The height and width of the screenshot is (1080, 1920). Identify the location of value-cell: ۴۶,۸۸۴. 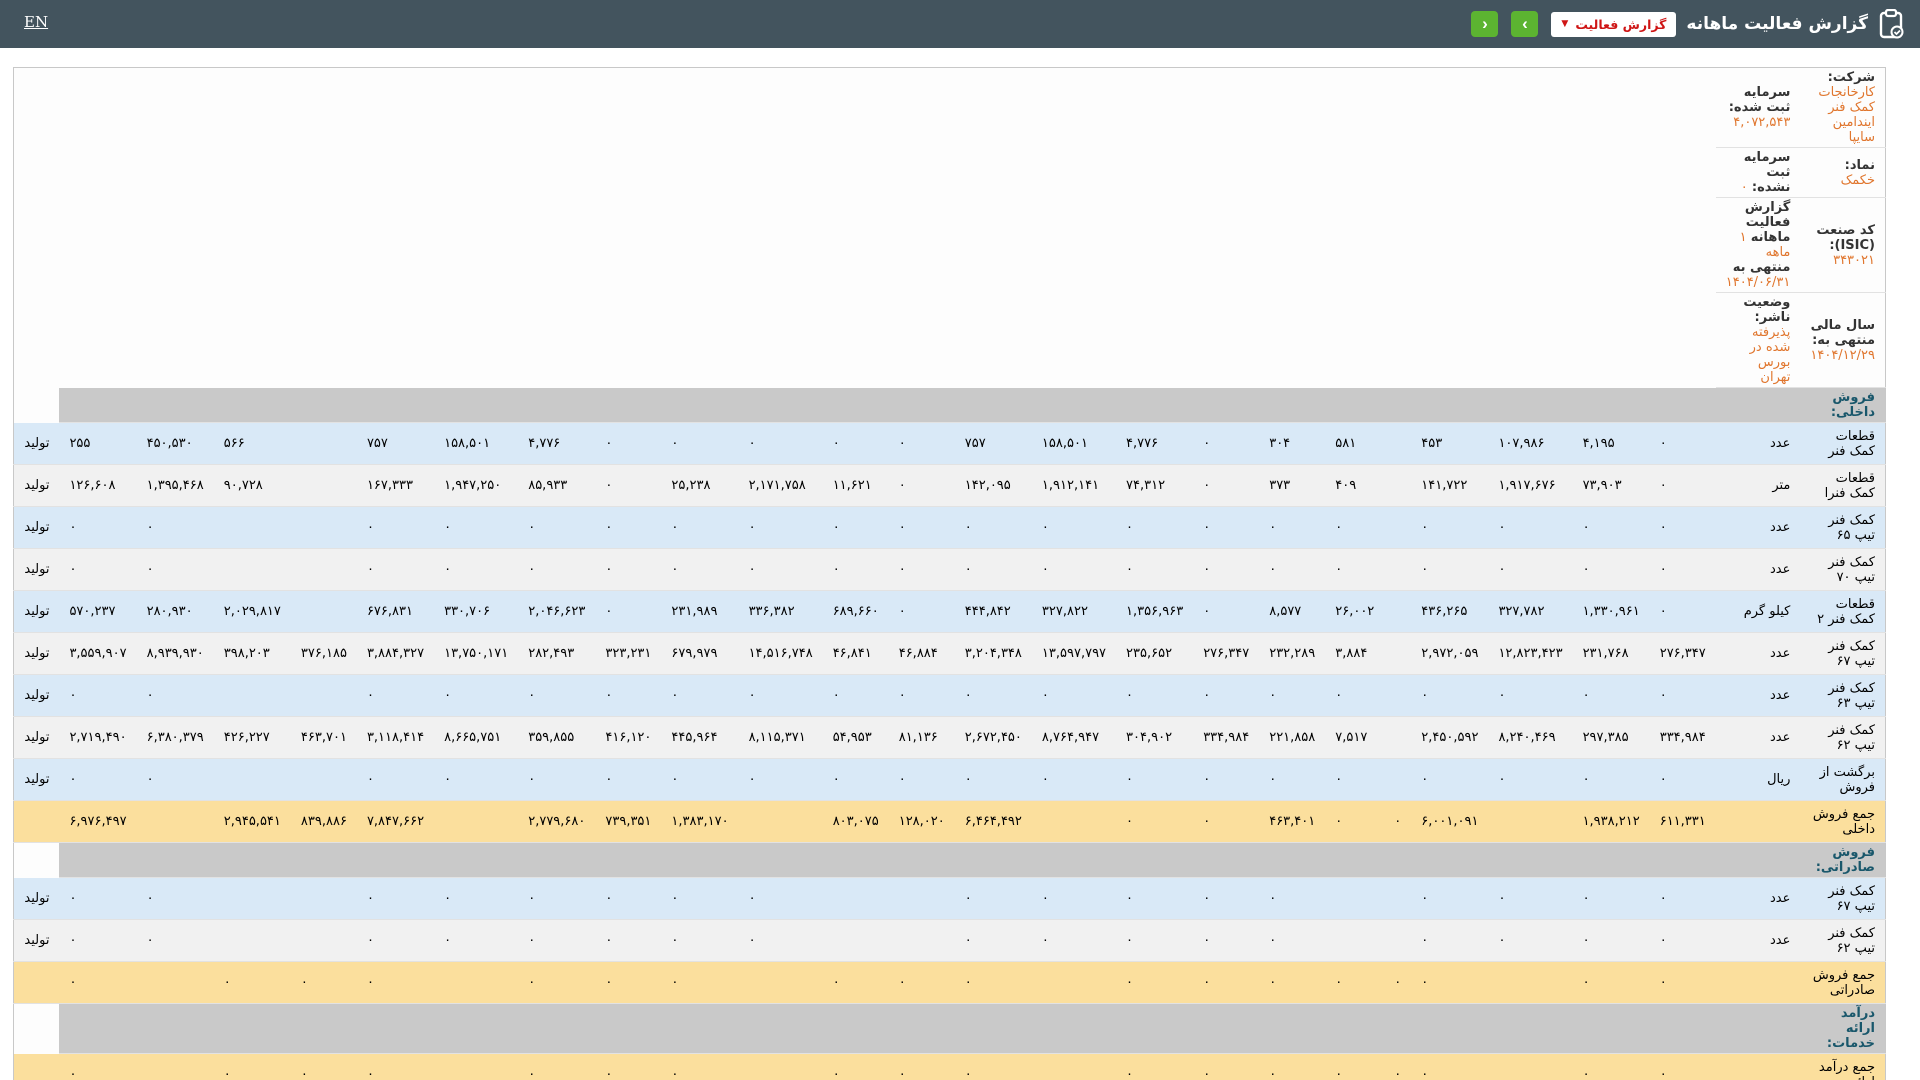
(921, 653).